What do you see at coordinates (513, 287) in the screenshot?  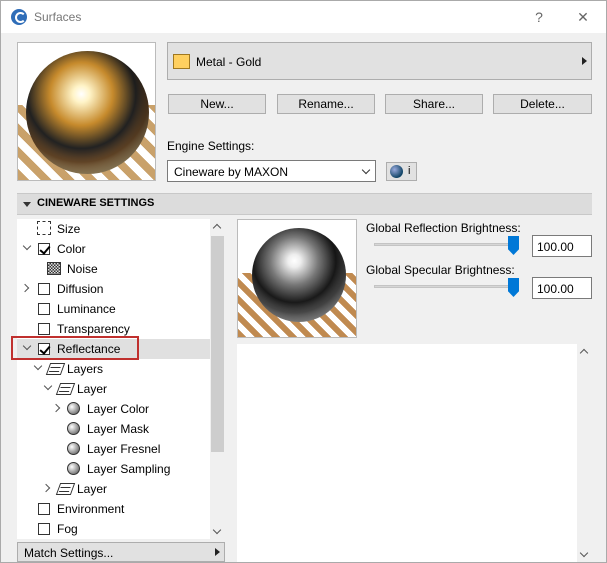 I see `specular-slider-thumb` at bounding box center [513, 287].